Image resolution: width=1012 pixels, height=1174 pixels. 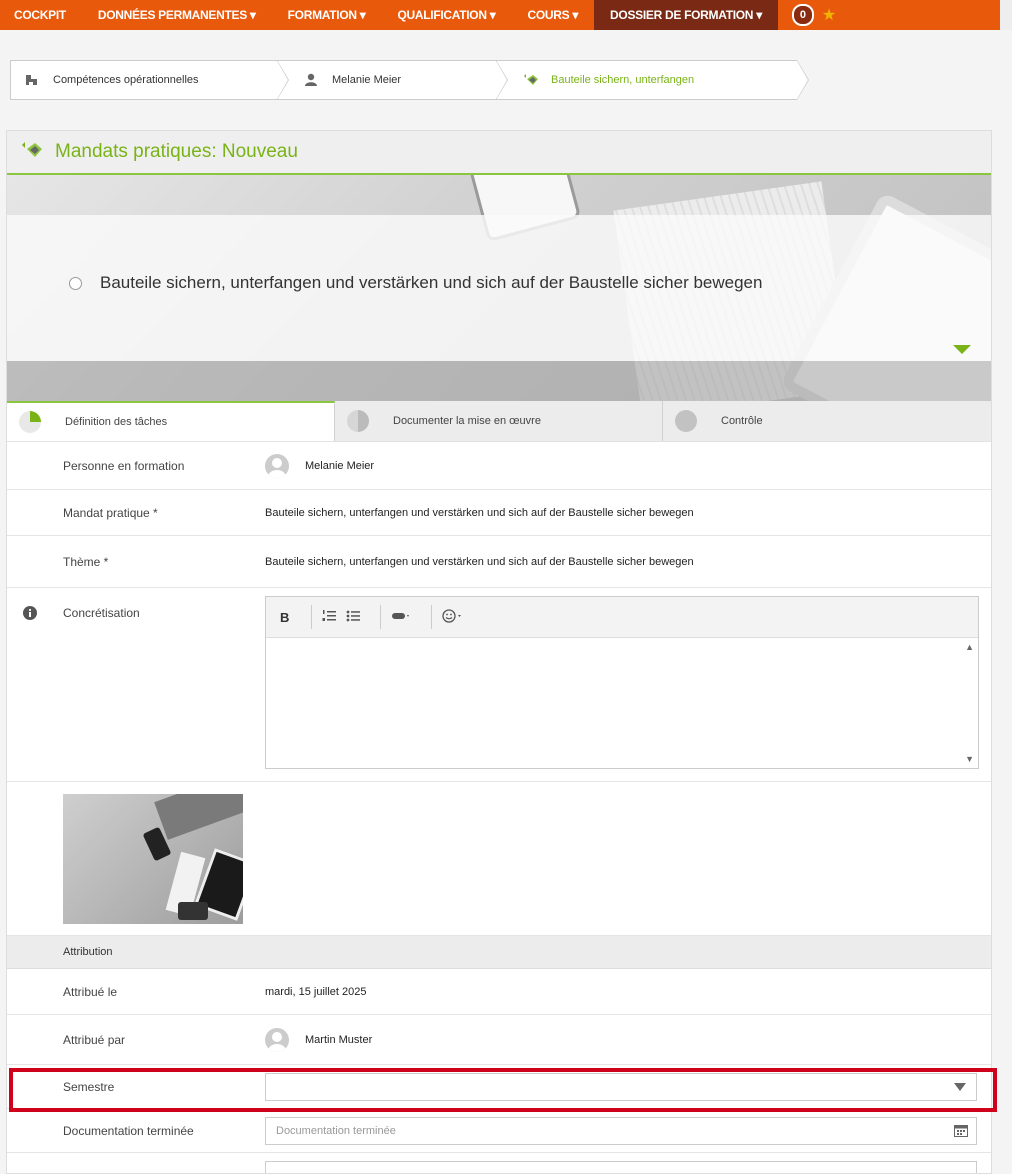 What do you see at coordinates (353, 617) in the screenshot?
I see `bullet-list-icon` at bounding box center [353, 617].